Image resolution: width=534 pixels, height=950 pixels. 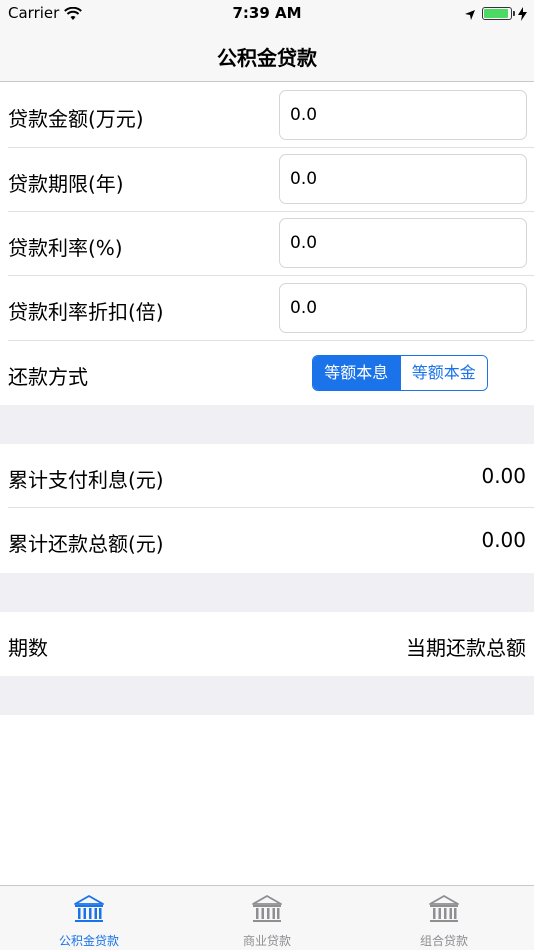 What do you see at coordinates (28, 648) in the screenshot?
I see `period-header: 期数` at bounding box center [28, 648].